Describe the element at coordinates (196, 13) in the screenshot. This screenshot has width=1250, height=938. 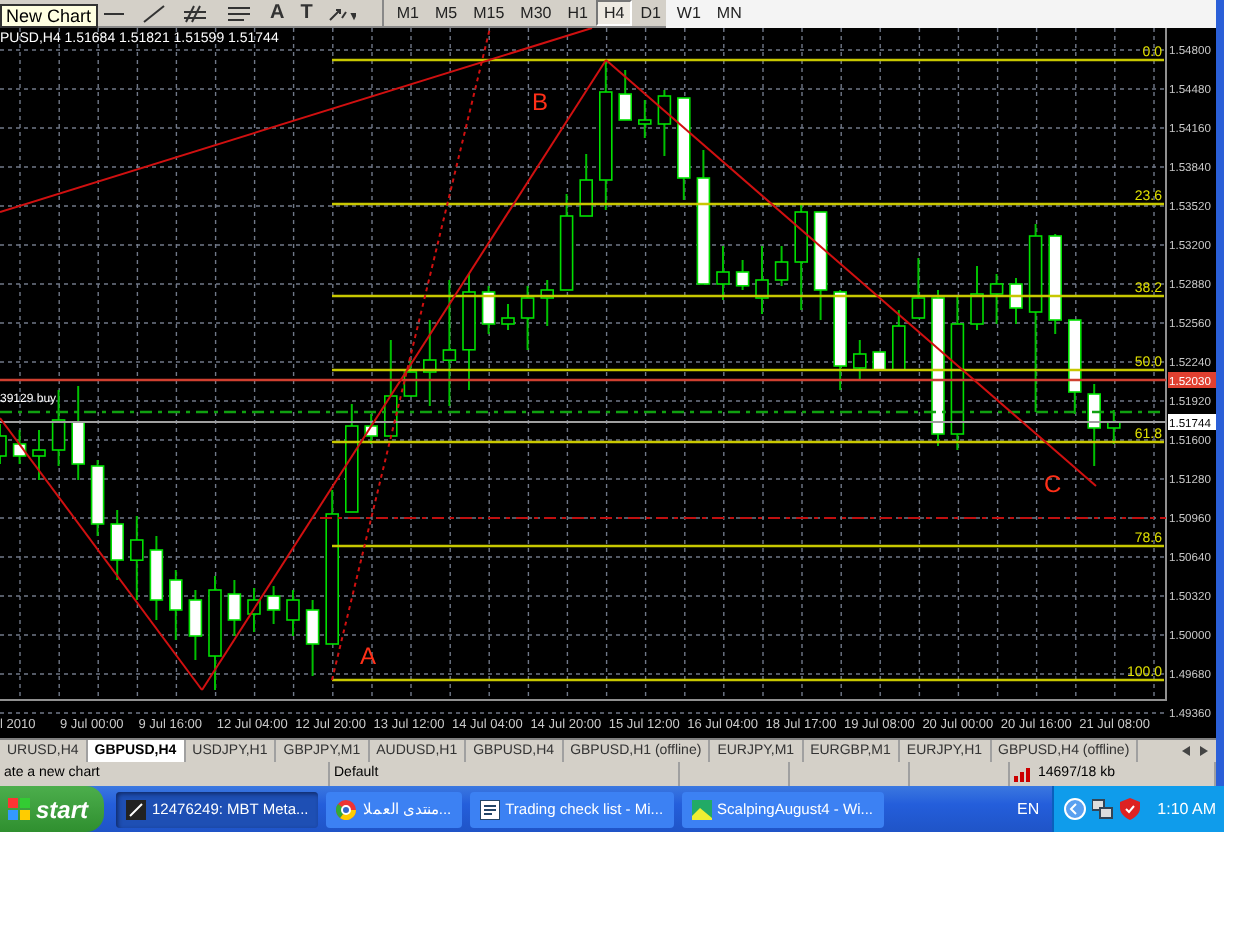
I see `fibonacci-icon` at that location.